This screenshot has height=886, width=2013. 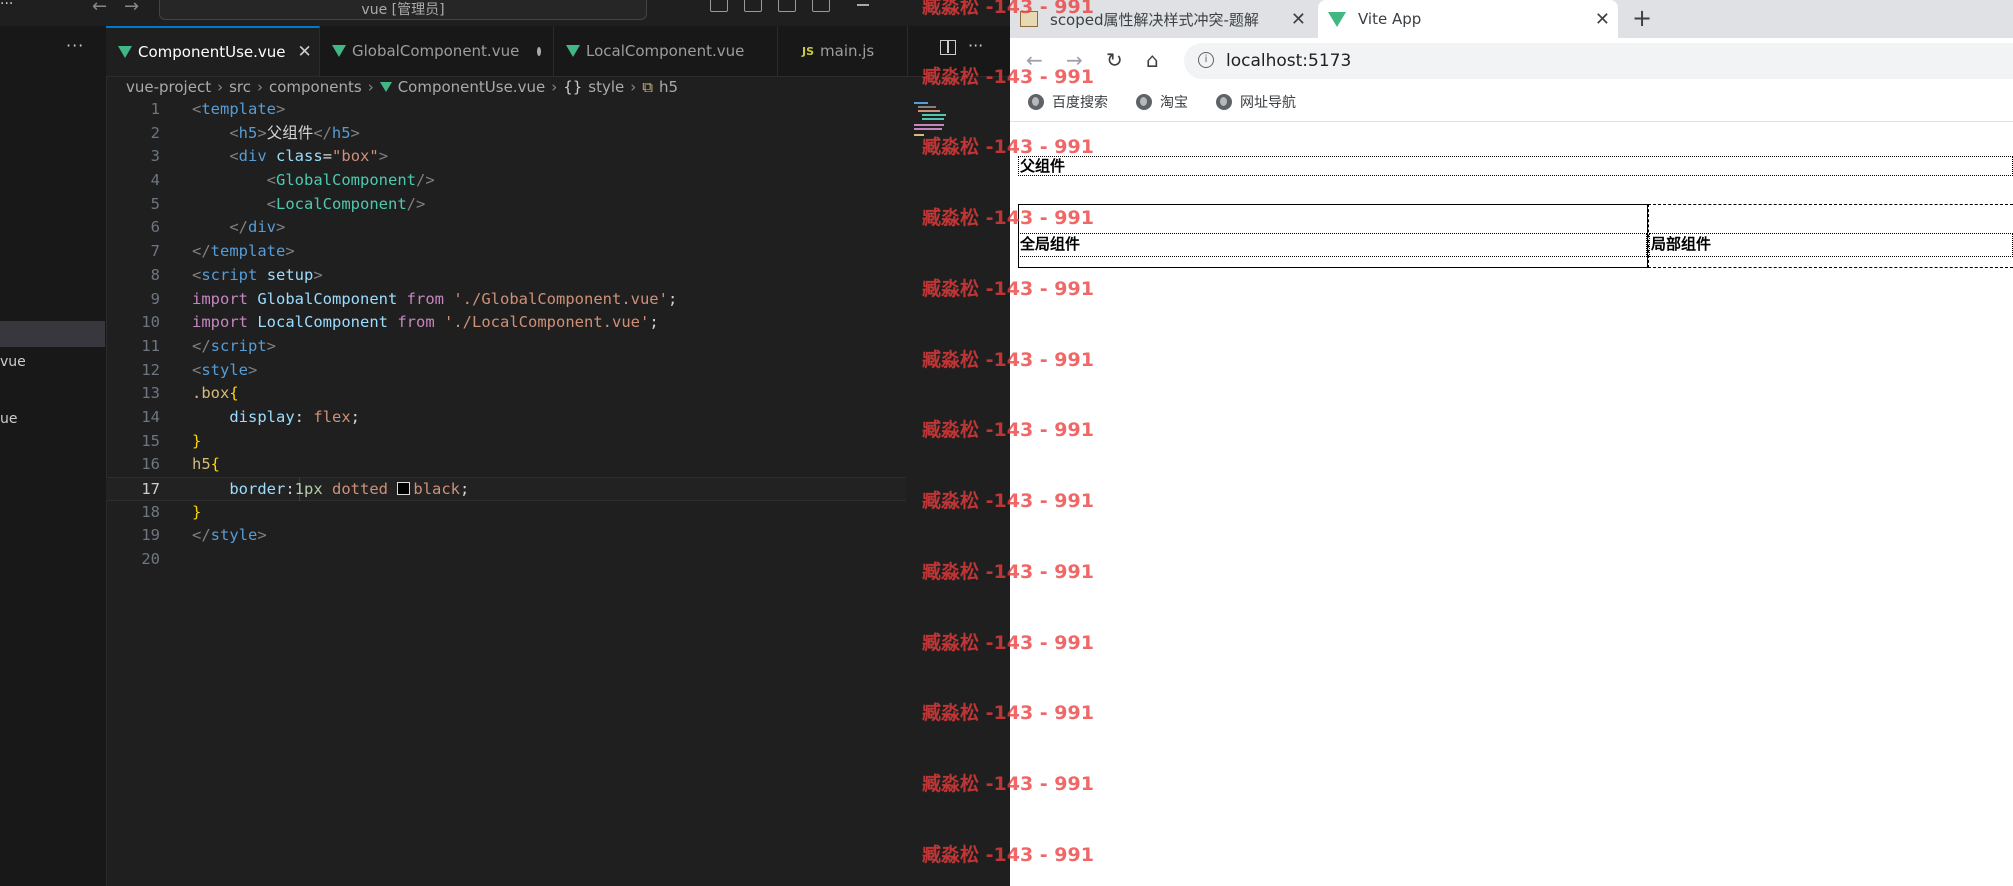 What do you see at coordinates (349, 489) in the screenshot?
I see `code-text: border:1px dotted black;` at bounding box center [349, 489].